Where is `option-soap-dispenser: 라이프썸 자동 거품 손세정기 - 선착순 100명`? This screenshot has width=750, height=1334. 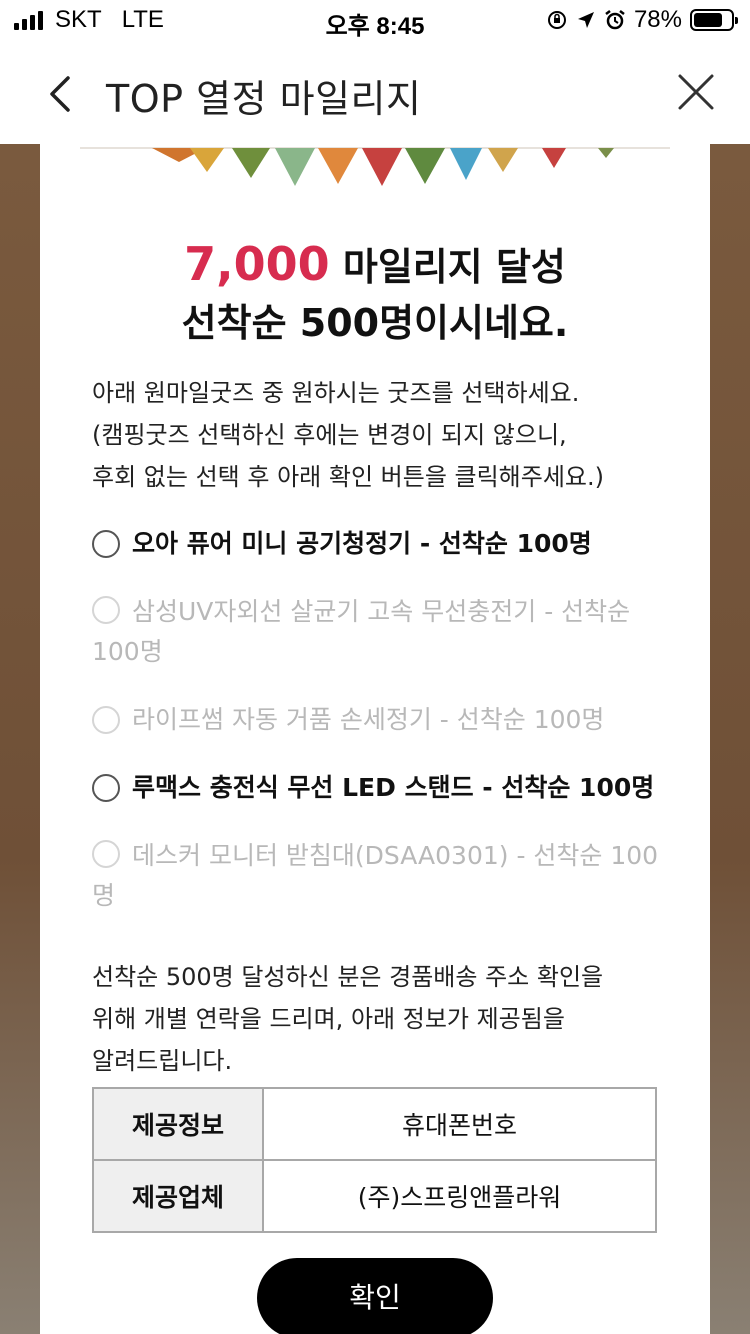 option-soap-dispenser: 라이프썸 자동 거품 손세정기 - 선착순 100명 is located at coordinates (381, 720).